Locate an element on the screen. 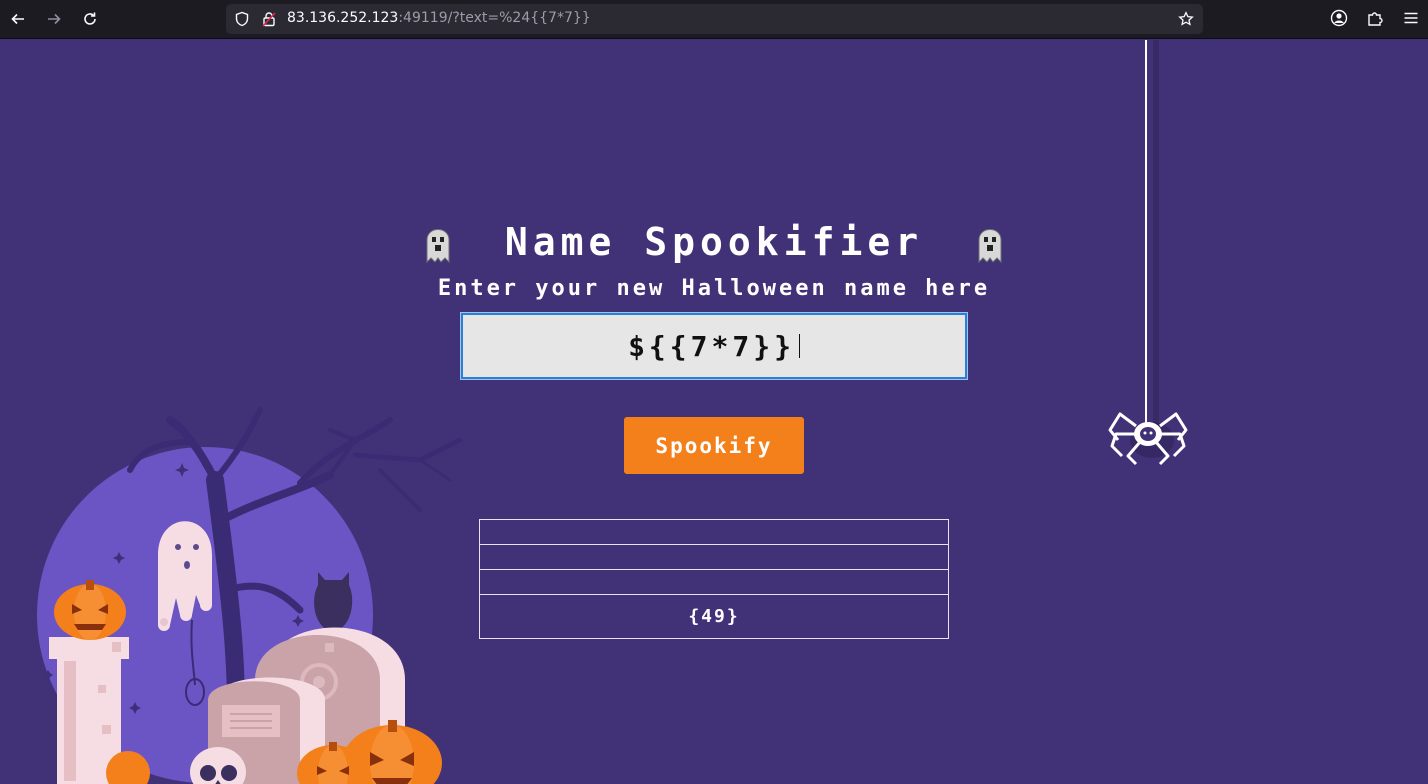 This screenshot has height=784, width=1428. spider-icon is located at coordinates (1148, 439).